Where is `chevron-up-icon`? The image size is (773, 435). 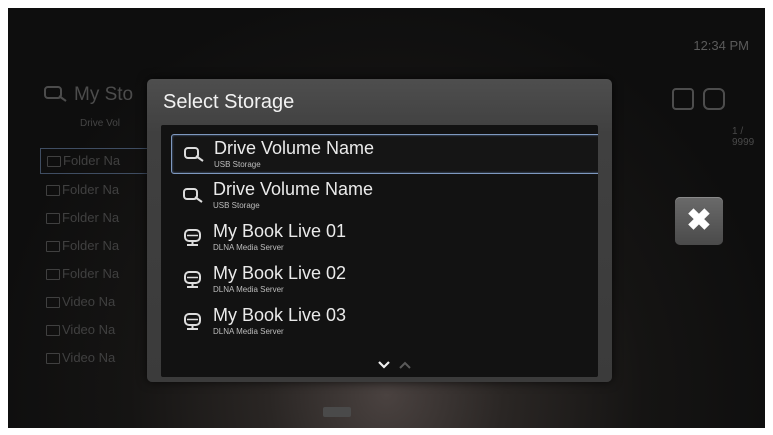
chevron-up-icon is located at coordinates (405, 365).